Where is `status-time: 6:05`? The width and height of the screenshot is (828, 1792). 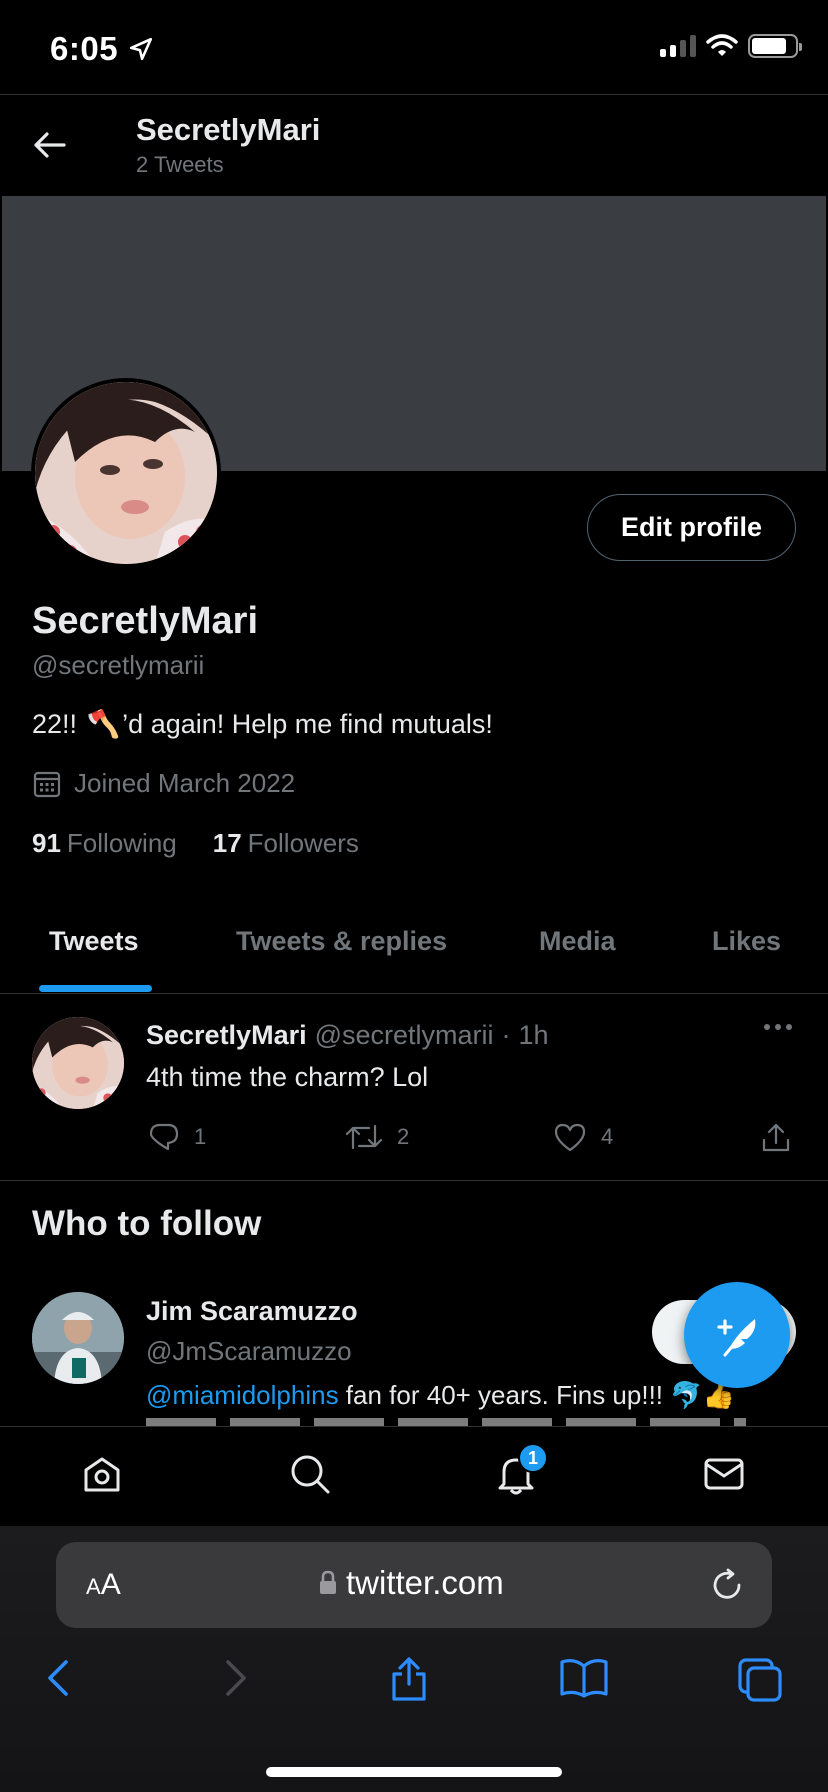 status-time: 6:05 is located at coordinates (84, 48).